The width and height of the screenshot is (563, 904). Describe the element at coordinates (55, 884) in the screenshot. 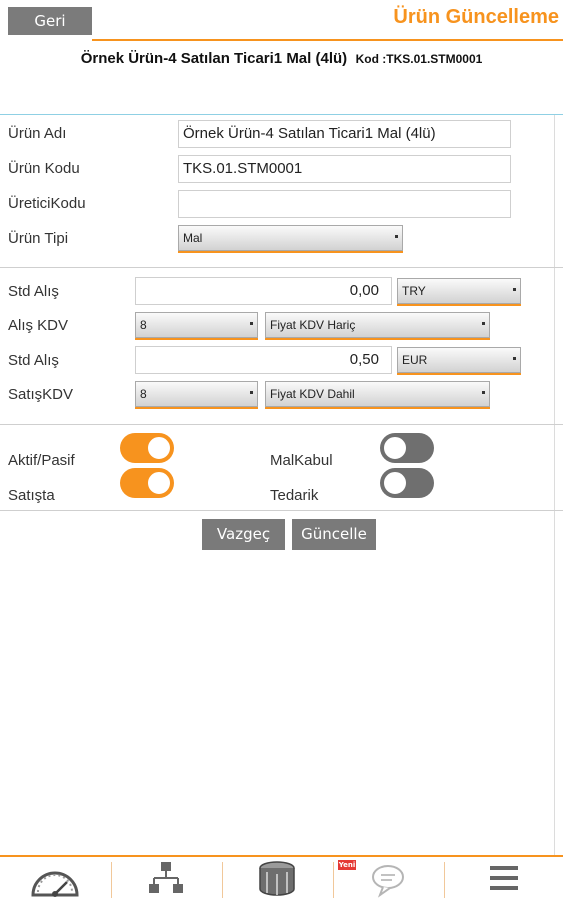

I see `dashboard-gauge-icon` at that location.